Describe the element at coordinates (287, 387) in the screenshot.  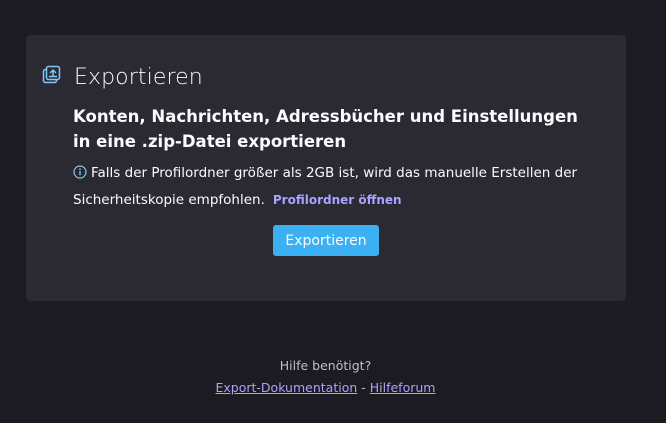
I see `export-documentation-link: Export-Dokumentation` at that location.